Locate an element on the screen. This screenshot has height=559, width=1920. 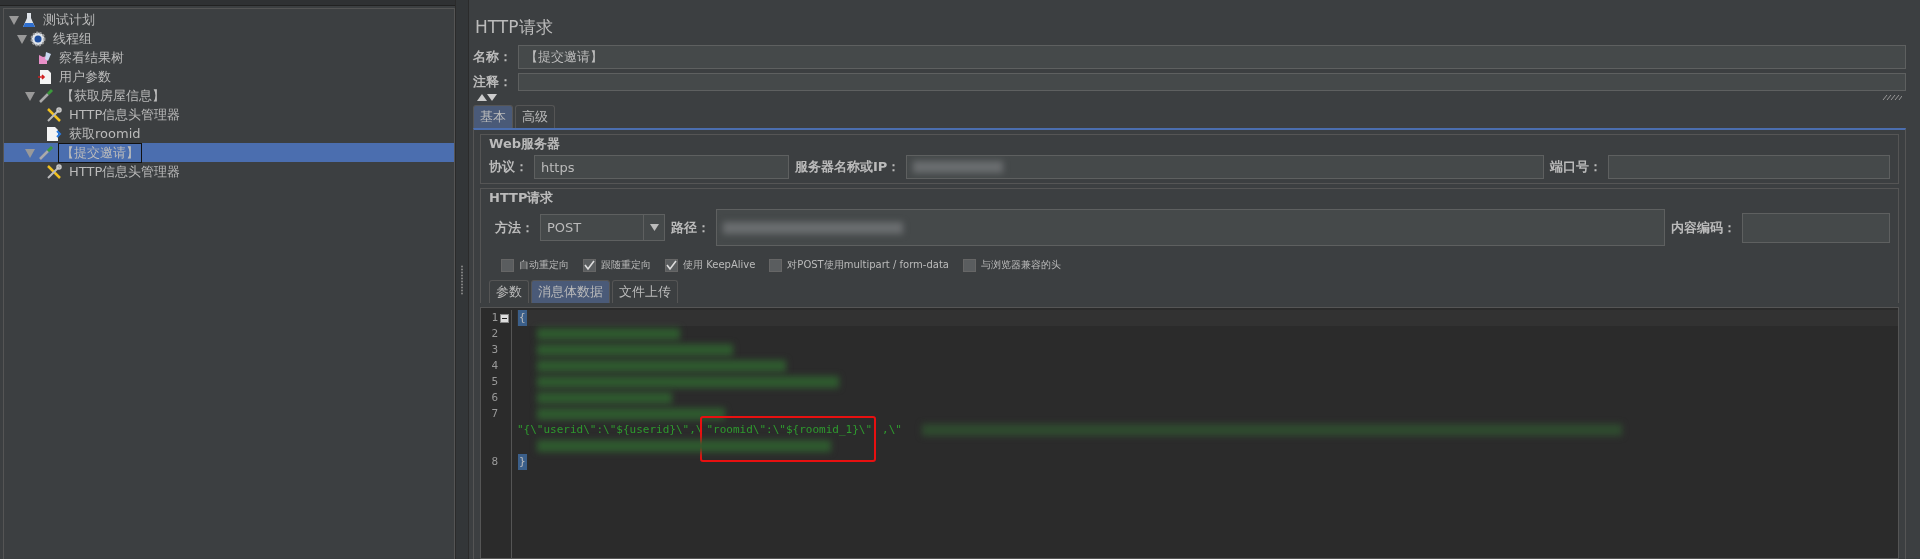
path-field is located at coordinates (1190, 227).